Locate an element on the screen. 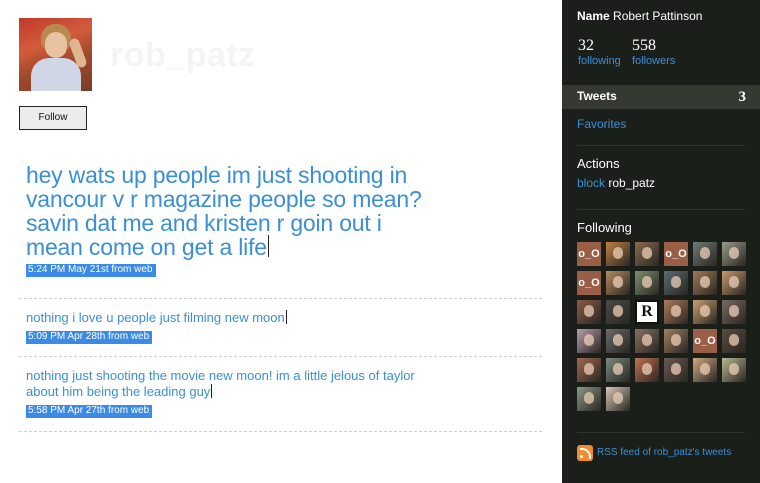  following-avatar: R is located at coordinates (647, 312).